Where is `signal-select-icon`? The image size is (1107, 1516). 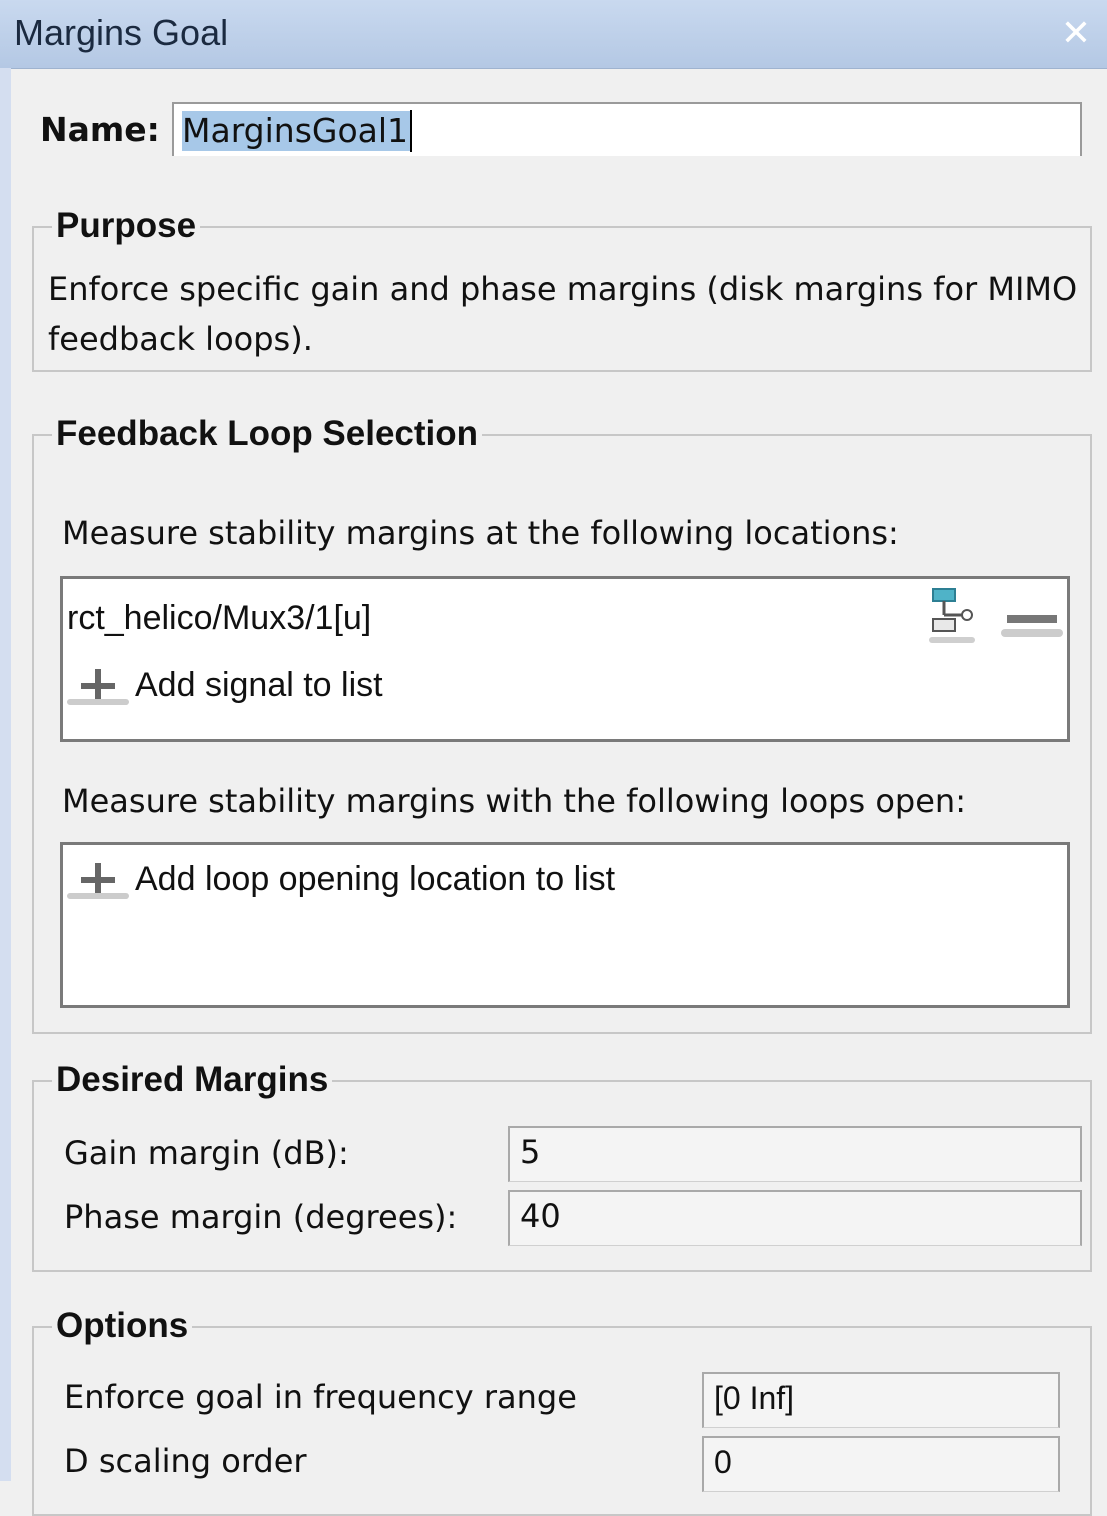
signal-select-icon is located at coordinates (953, 617).